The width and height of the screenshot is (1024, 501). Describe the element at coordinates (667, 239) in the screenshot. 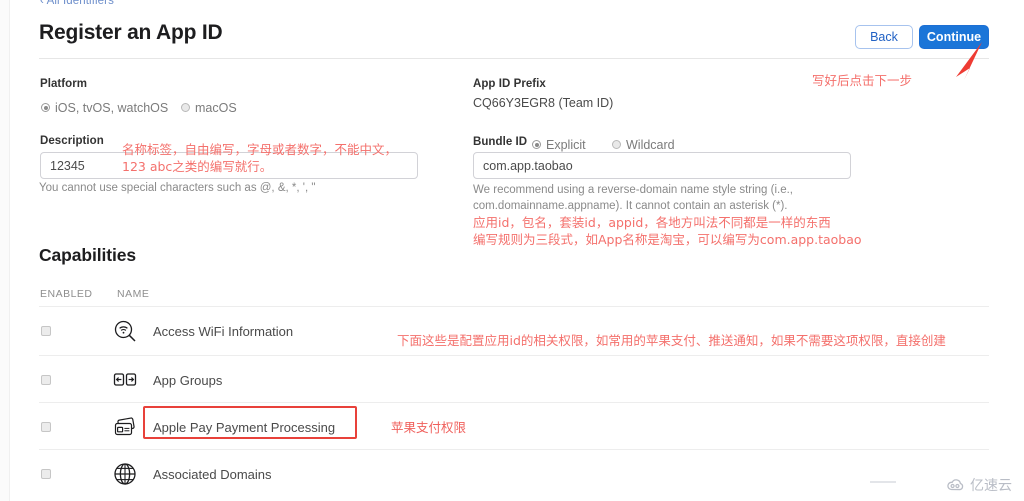

I see `annotation-bundle-line2: 编写规则为三段式，如App名称是淘宝，可以编写为com.app.taobao` at that location.